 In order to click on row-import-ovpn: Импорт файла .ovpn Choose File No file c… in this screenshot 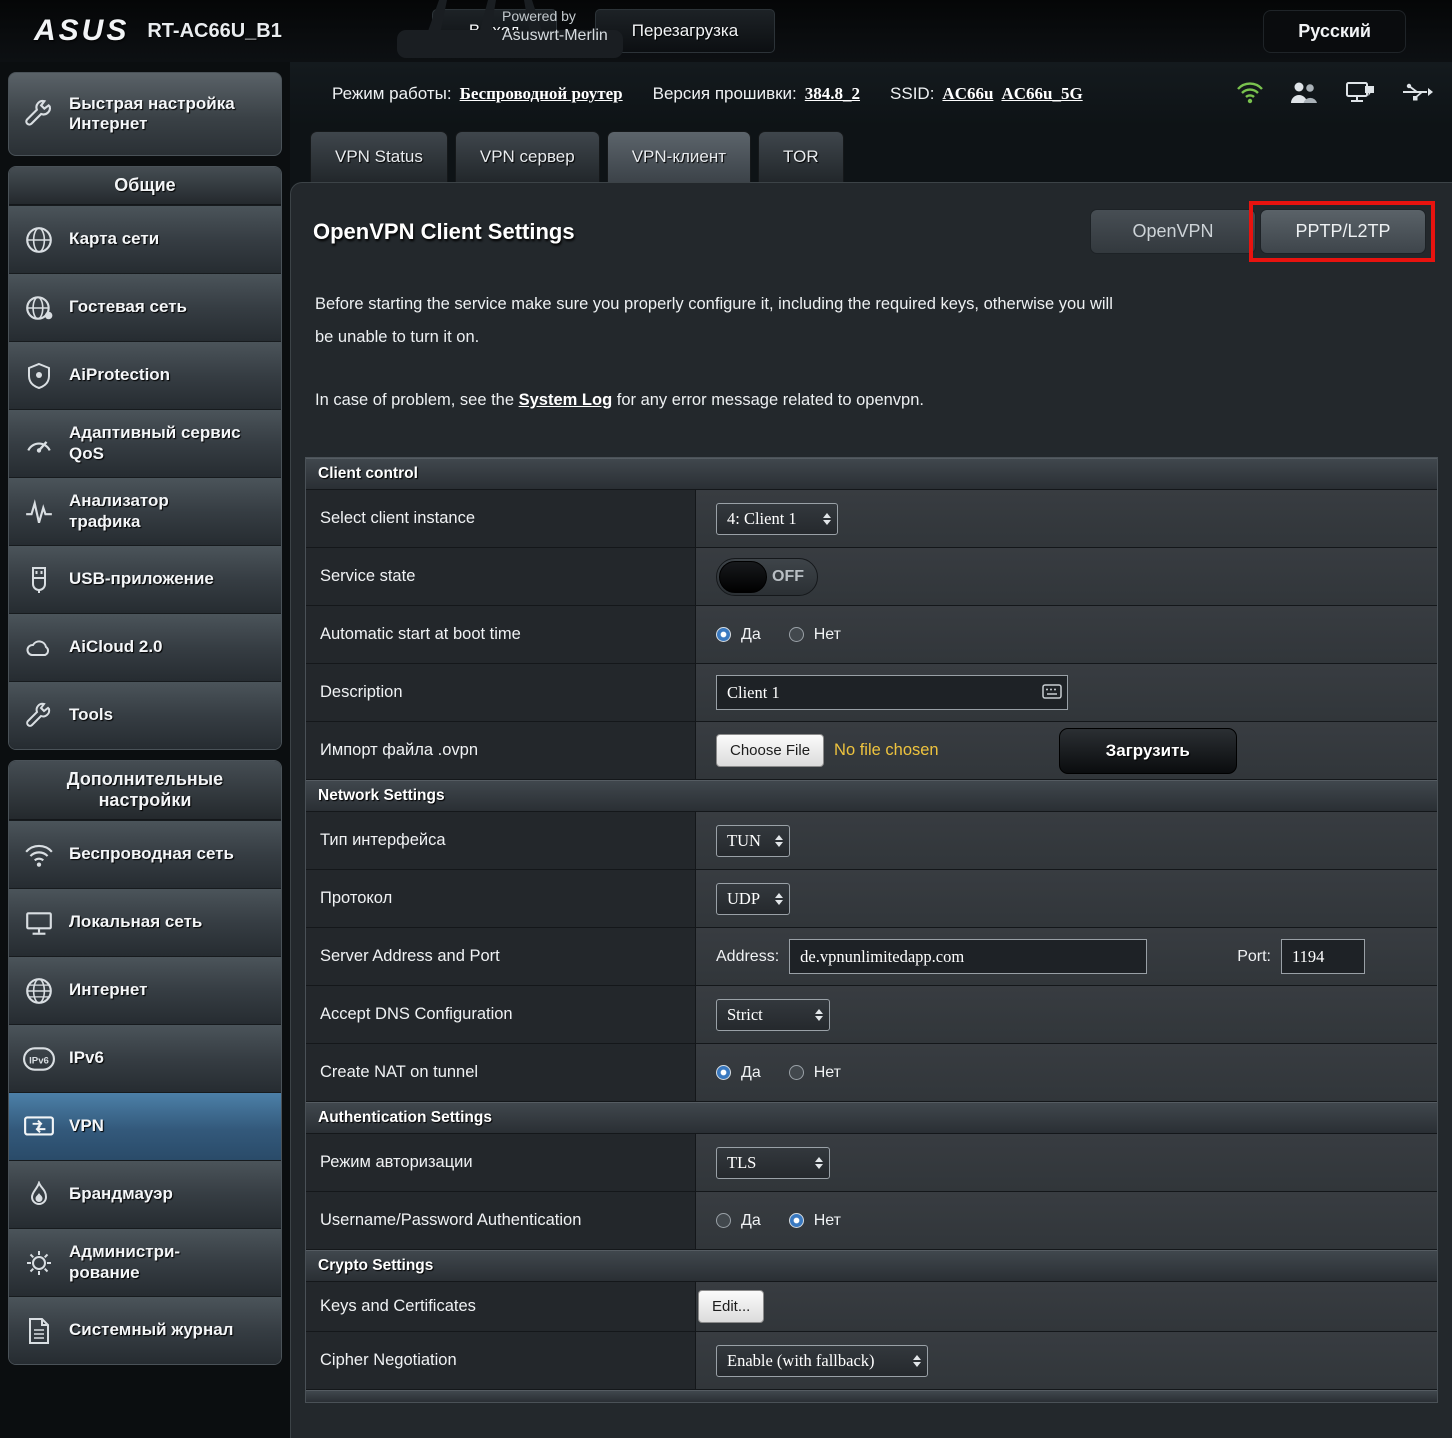, I will do `click(871, 751)`.